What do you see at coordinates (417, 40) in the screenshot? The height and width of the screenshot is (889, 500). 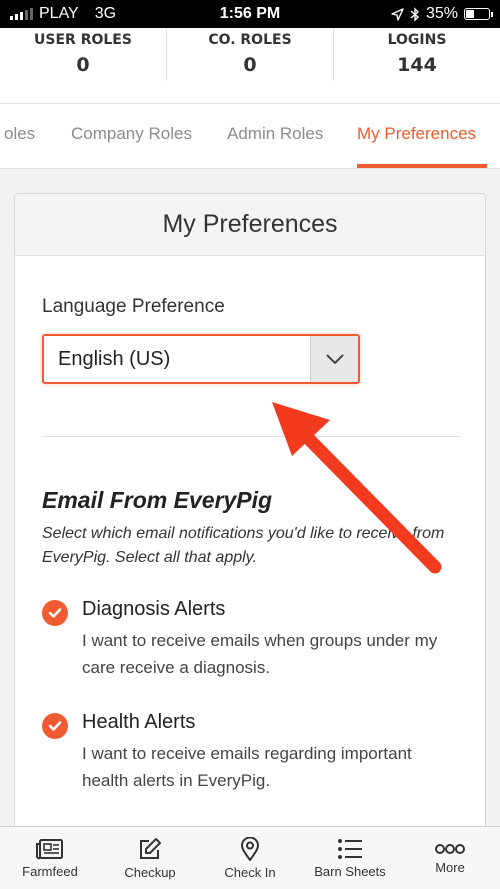 I see `stat-label: LOGINS` at bounding box center [417, 40].